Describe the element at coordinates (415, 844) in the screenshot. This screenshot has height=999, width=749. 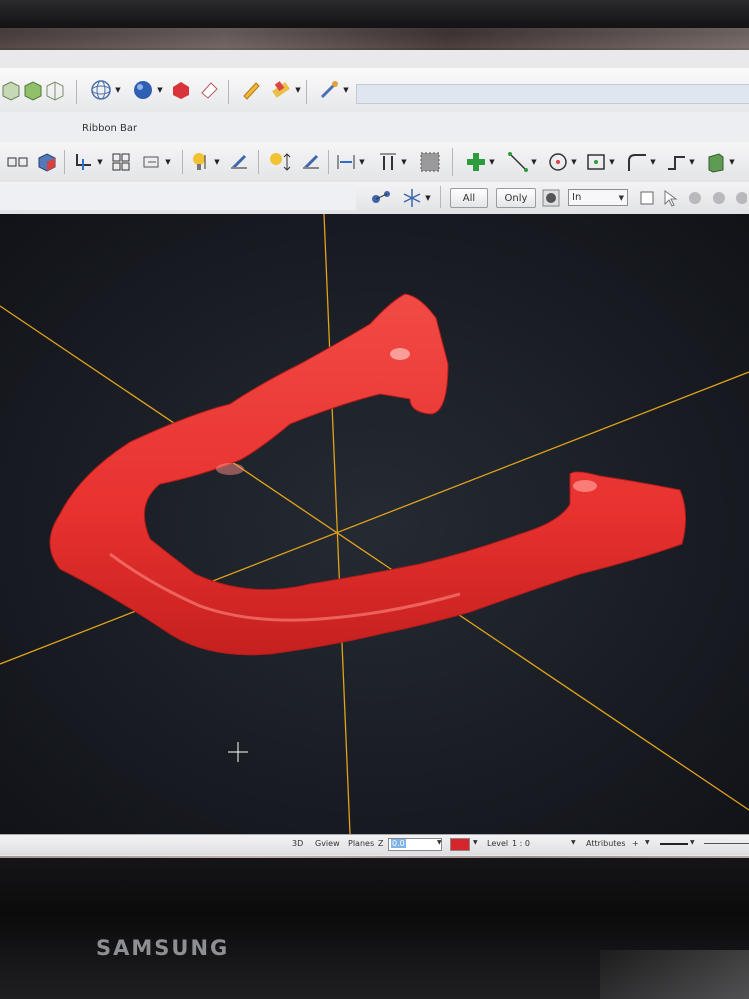
I see `z-depth-field: 0.0` at that location.